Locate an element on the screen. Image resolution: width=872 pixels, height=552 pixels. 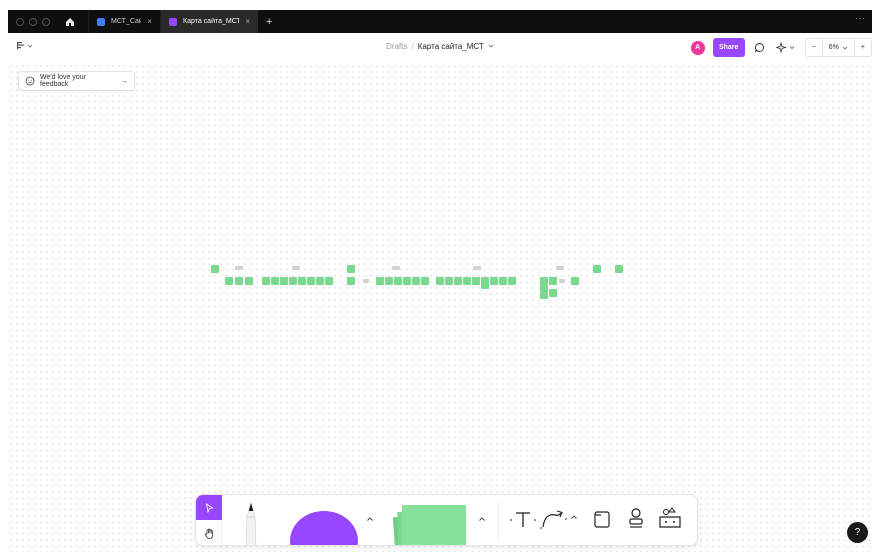
shape-tool is located at coordinates (324, 525).